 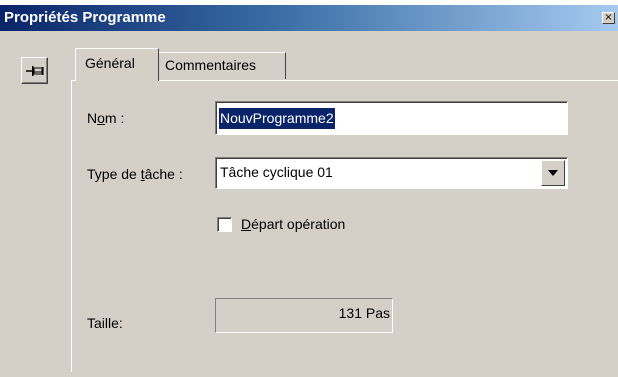 What do you see at coordinates (277, 118) in the screenshot?
I see `name-input-value: NouvProgramme2` at bounding box center [277, 118].